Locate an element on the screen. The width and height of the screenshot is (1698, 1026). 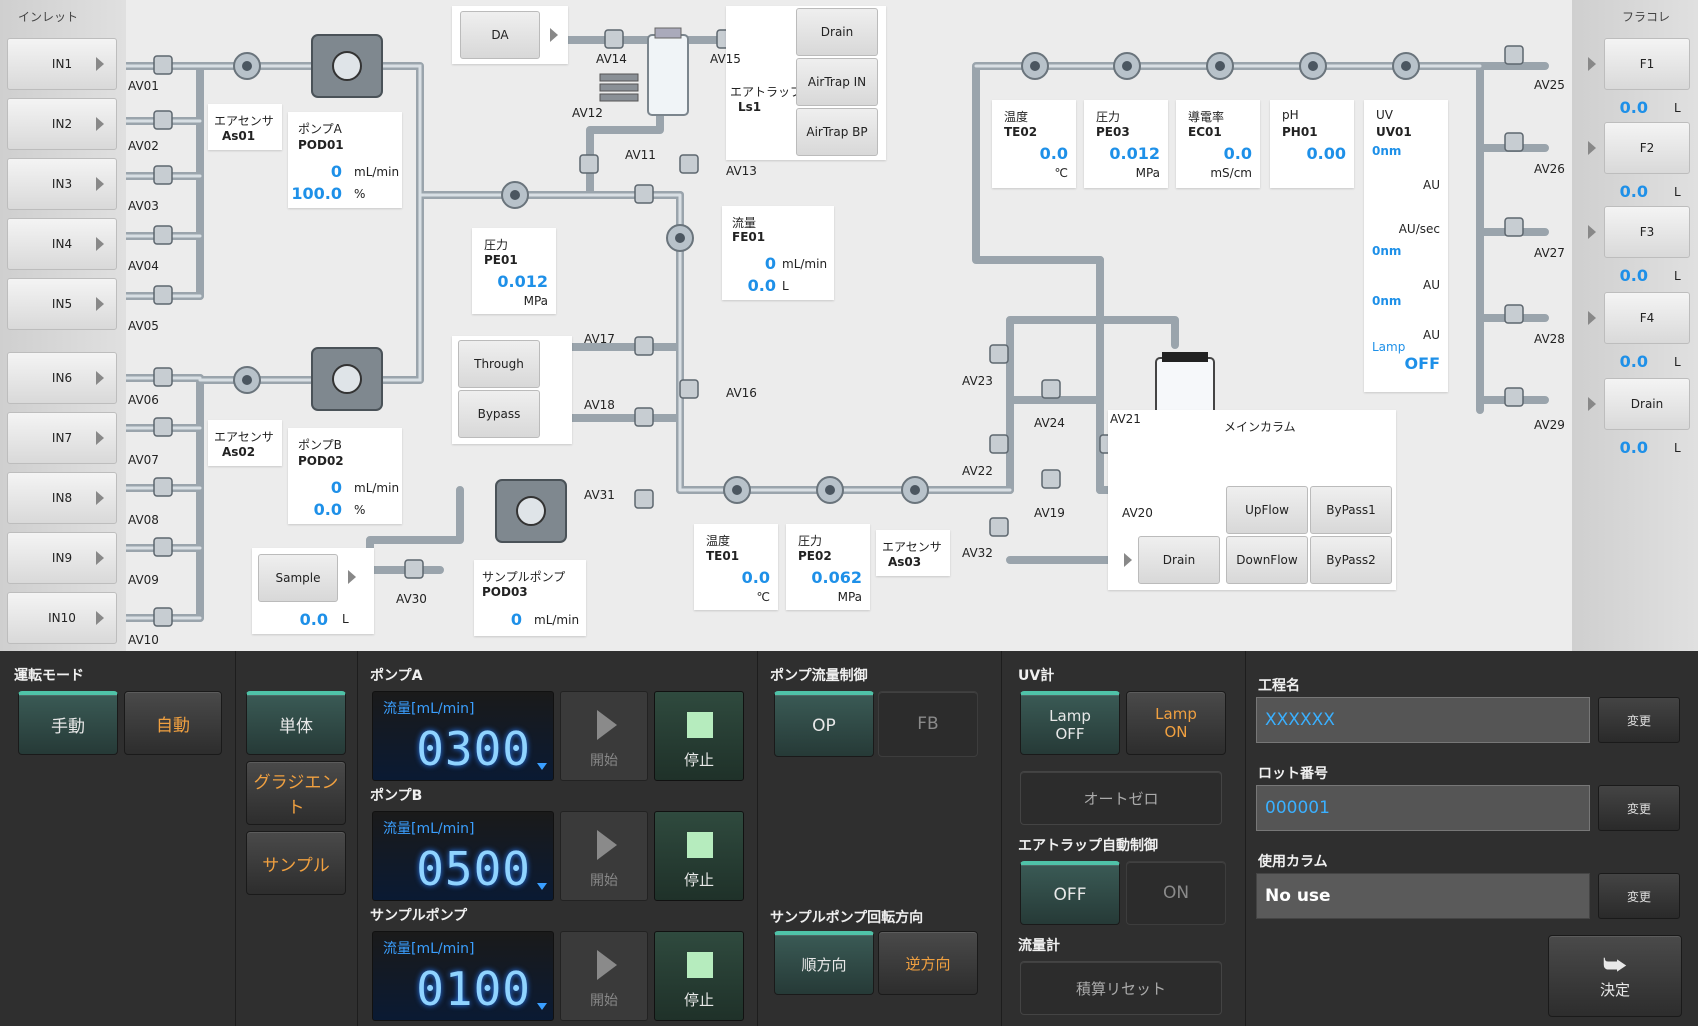
column-title: 使用カラム is located at coordinates (1293, 862).